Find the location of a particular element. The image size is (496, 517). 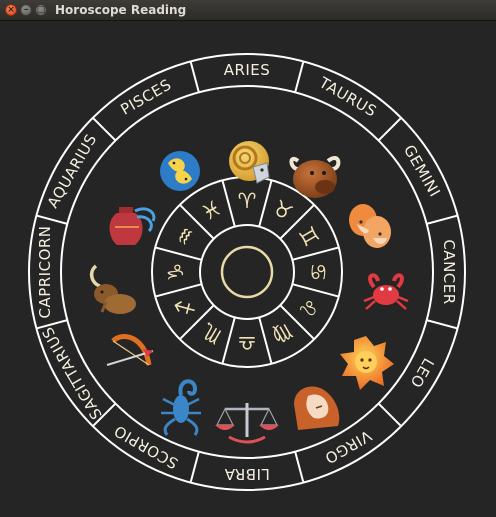

scales-icon is located at coordinates (247, 423).